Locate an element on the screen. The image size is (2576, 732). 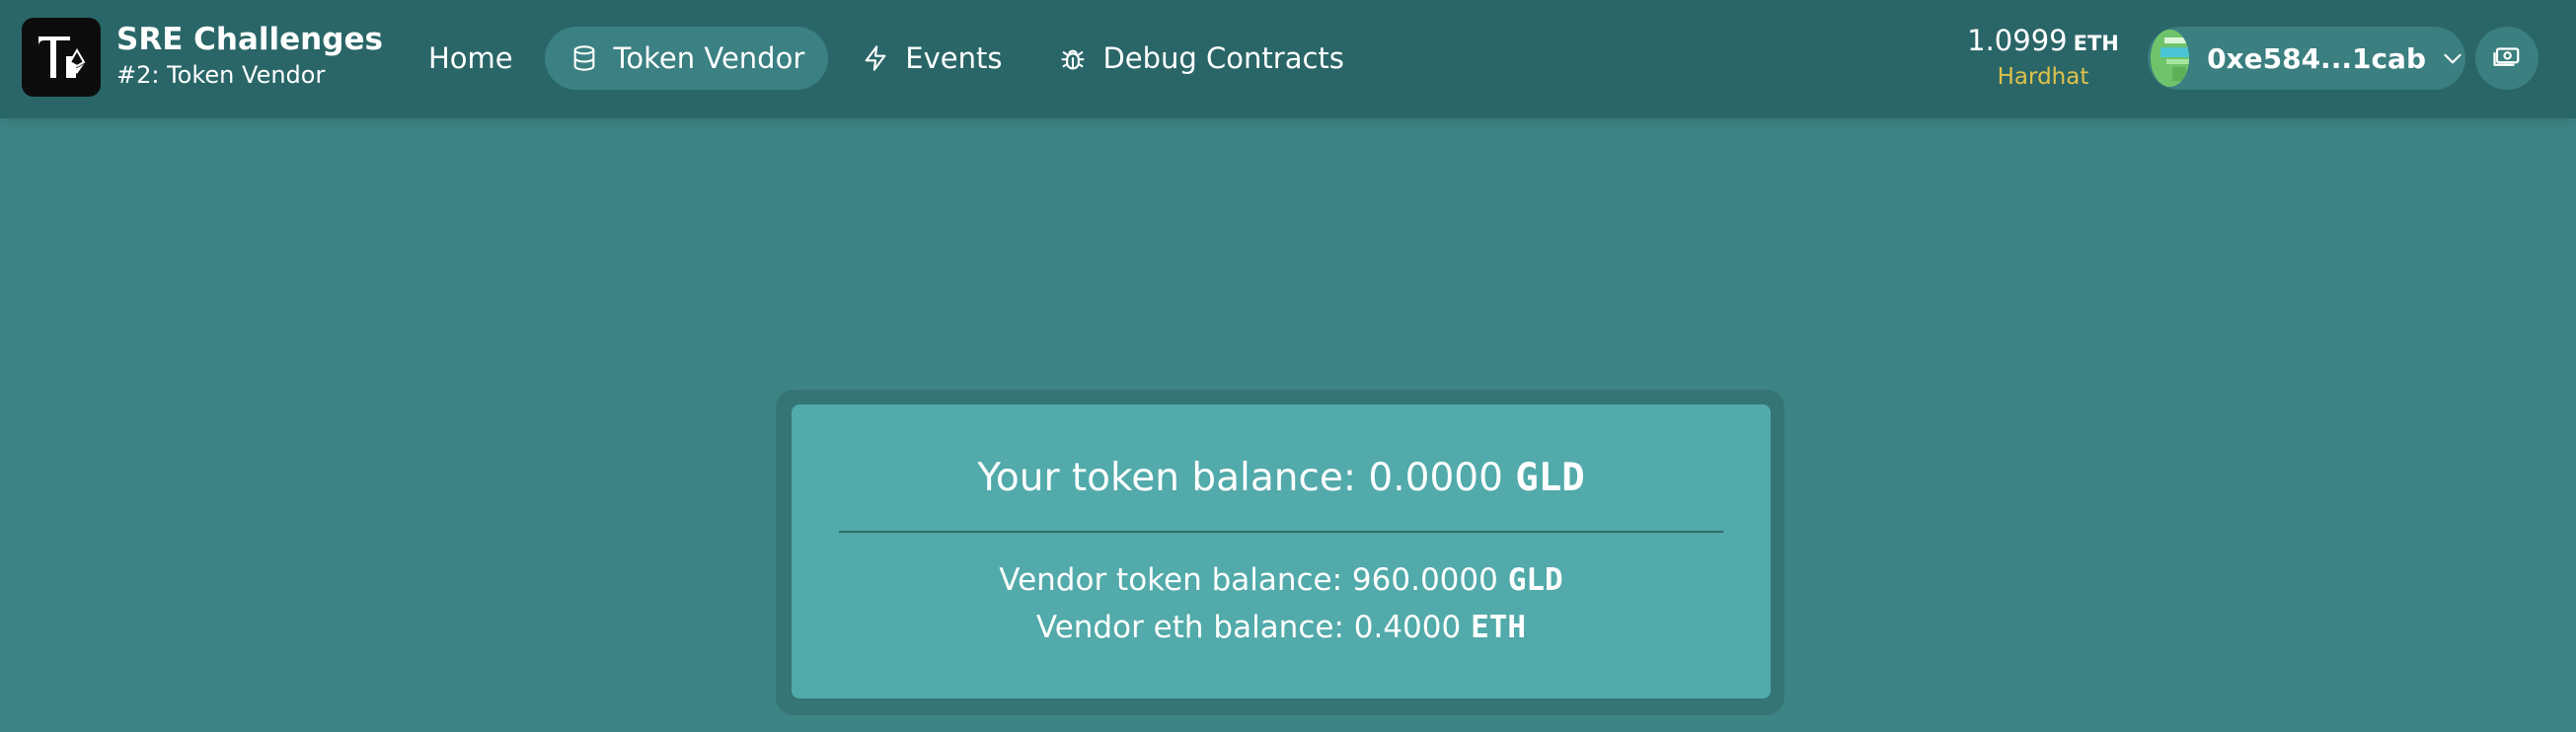
bolt-icon is located at coordinates (875, 58).